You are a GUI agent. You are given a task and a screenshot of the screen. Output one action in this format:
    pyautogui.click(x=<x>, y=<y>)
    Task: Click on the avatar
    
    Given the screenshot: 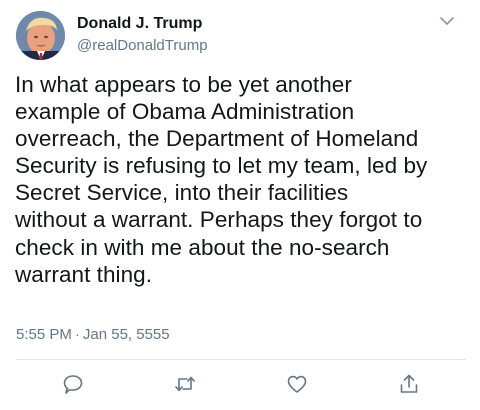 What is the action you would take?
    pyautogui.click(x=40, y=35)
    